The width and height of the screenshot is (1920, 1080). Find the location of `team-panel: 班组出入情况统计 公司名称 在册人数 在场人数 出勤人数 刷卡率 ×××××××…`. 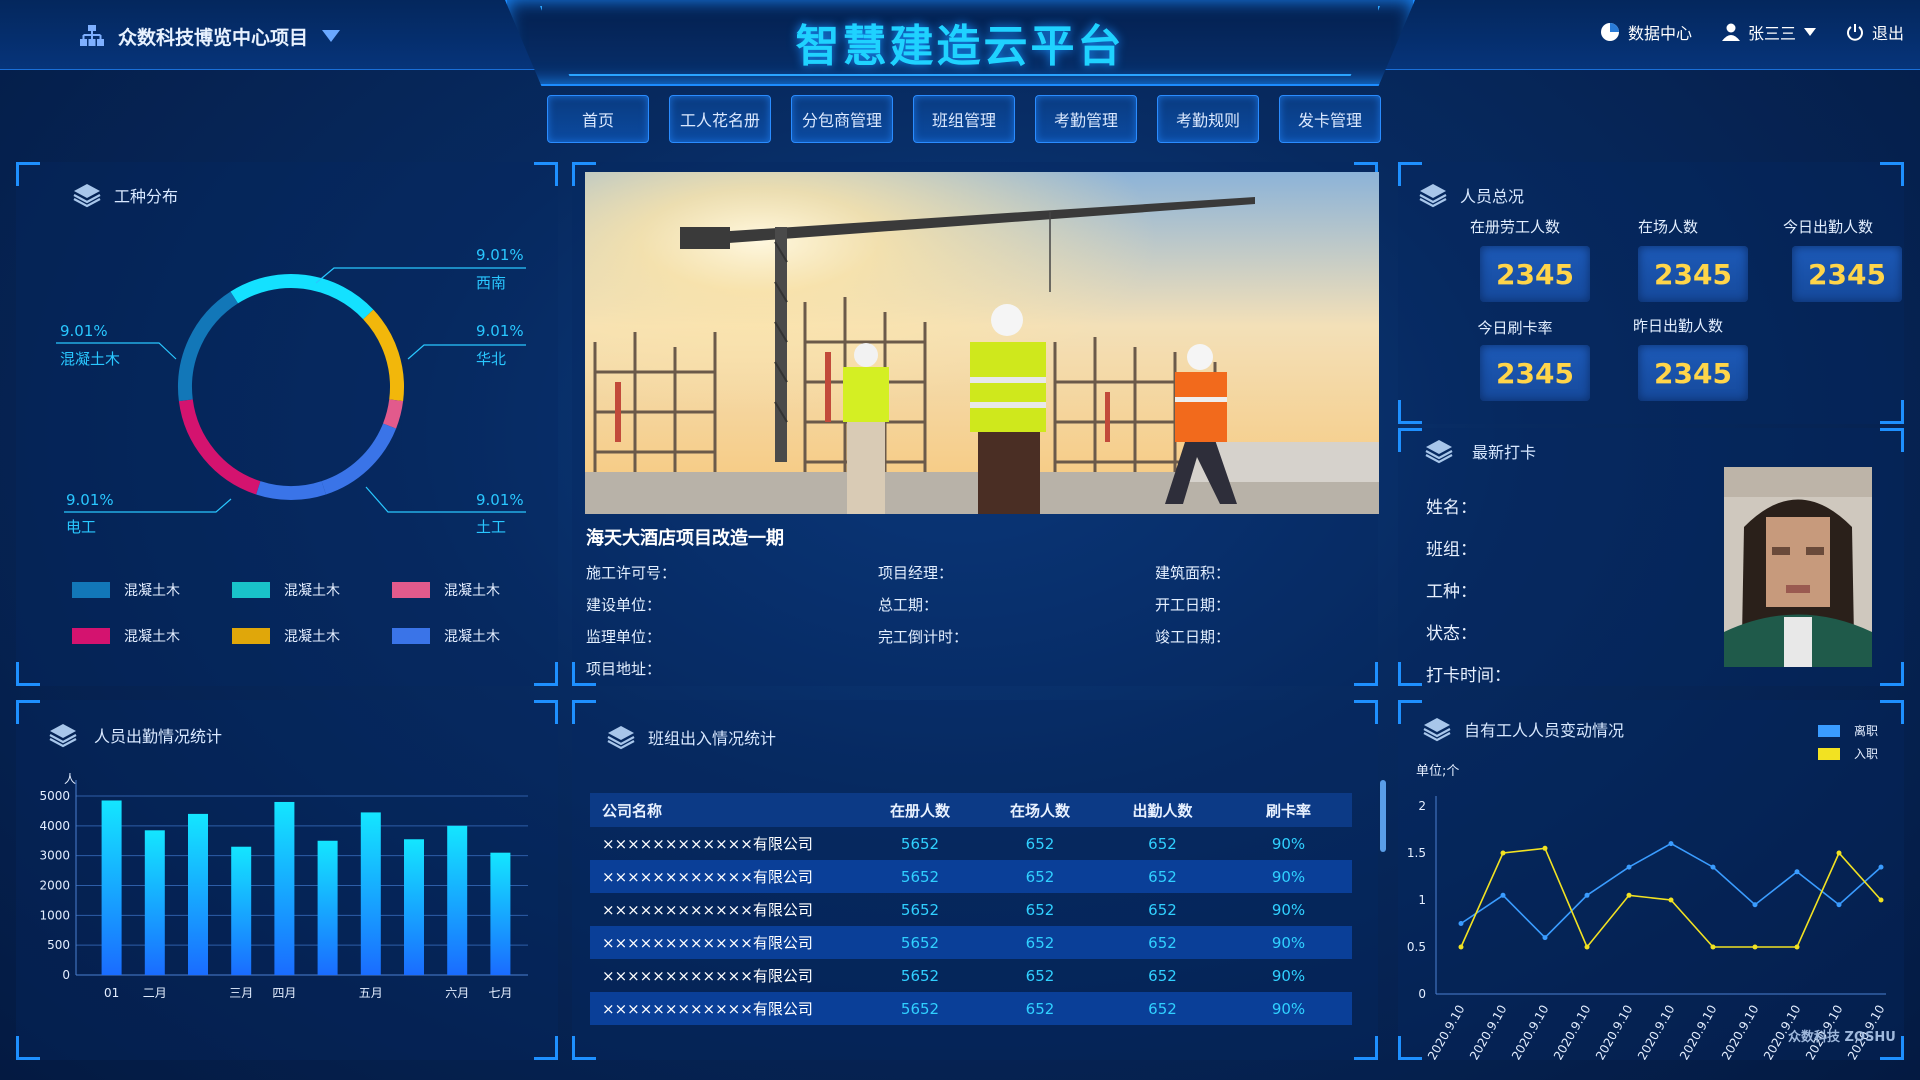

team-panel: 班组出入情况统计 公司名称 在册人数 在场人数 出勤人数 刷卡率 ×××××××… is located at coordinates (979, 880).